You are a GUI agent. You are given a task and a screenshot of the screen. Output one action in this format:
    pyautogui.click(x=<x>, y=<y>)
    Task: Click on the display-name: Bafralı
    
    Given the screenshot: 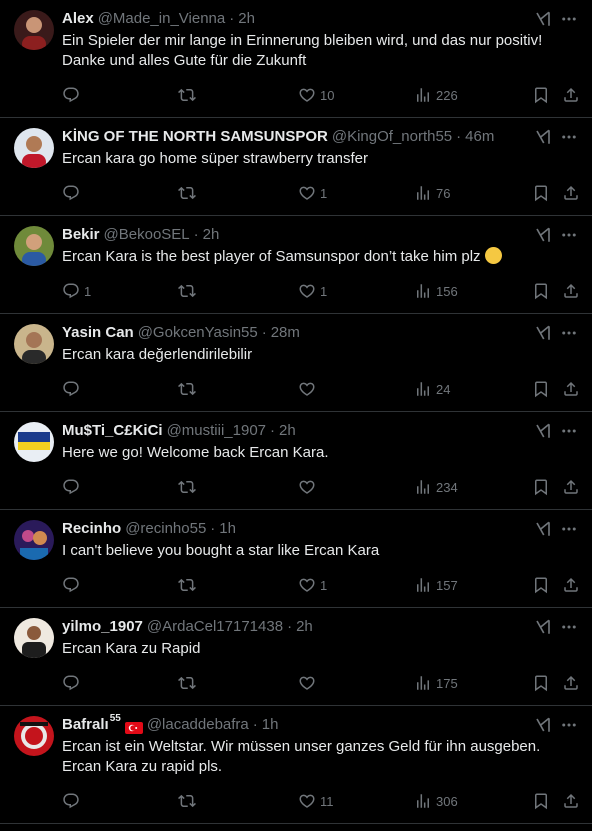 What is the action you would take?
    pyautogui.click(x=85, y=725)
    